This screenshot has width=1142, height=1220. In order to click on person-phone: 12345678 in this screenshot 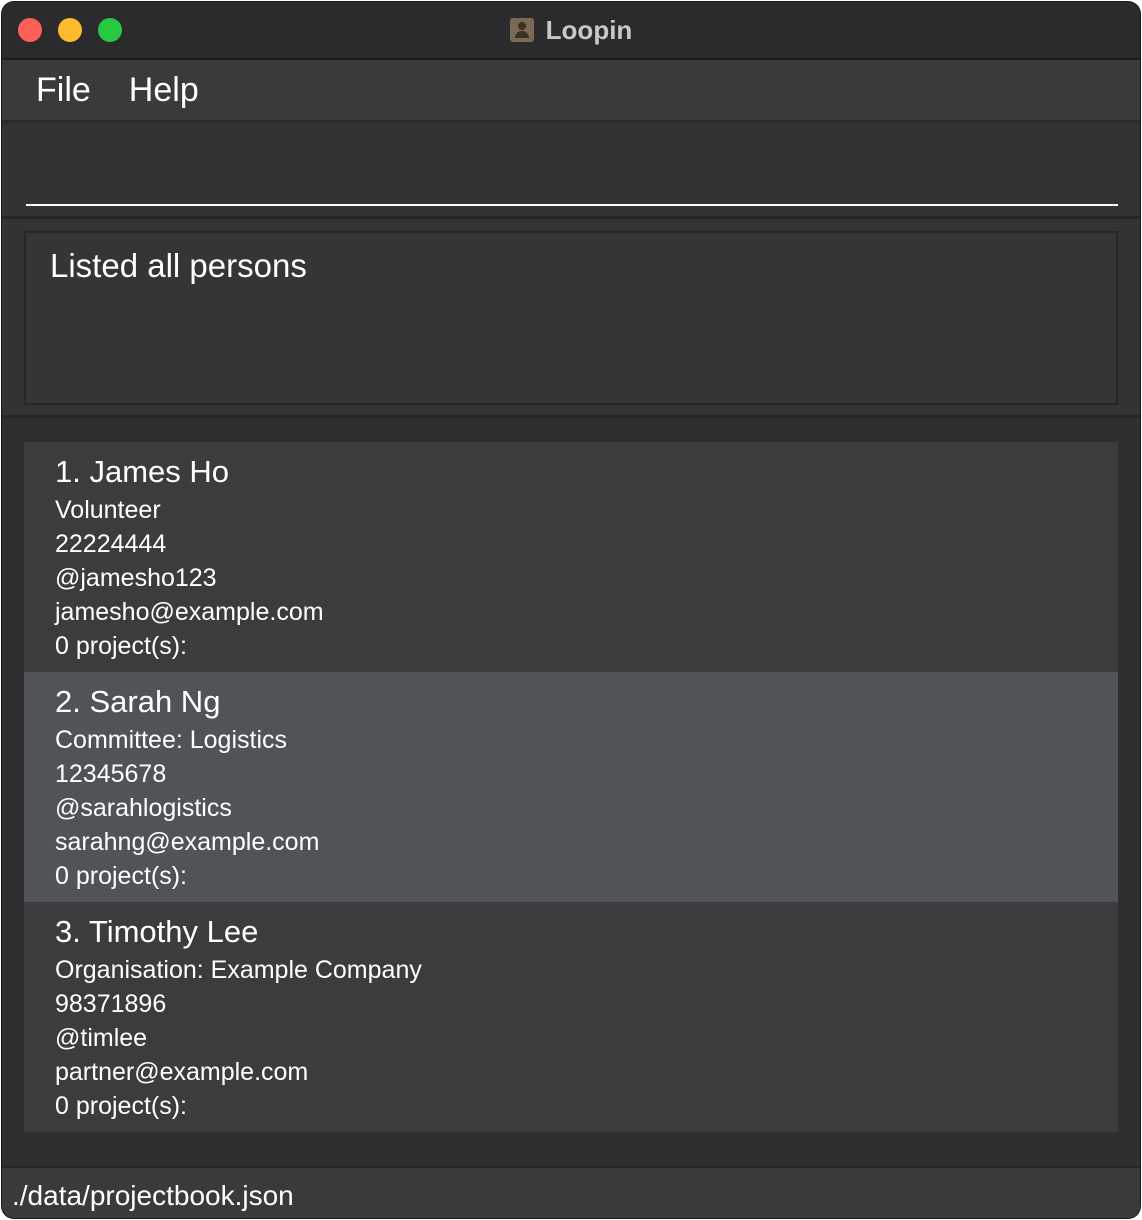, I will do `click(111, 774)`.